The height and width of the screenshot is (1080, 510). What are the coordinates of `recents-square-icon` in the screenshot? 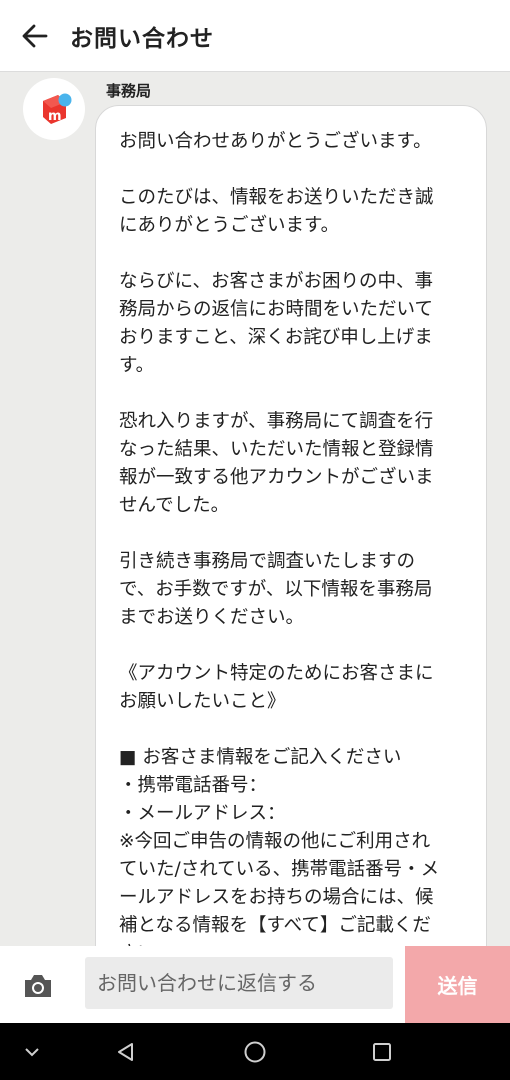 It's located at (382, 1051).